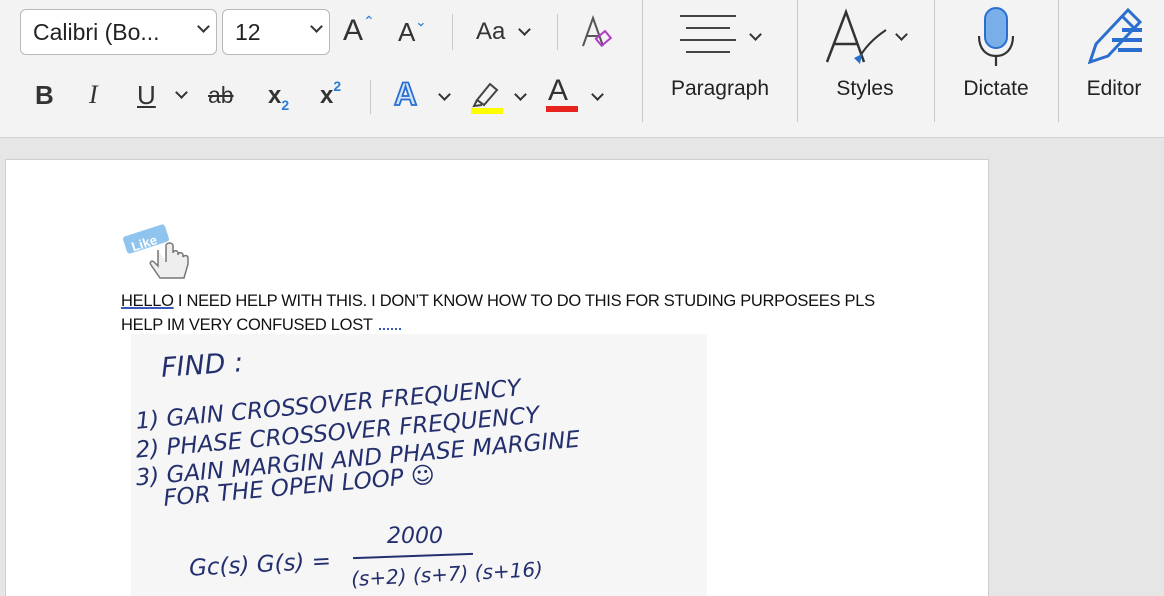 The height and width of the screenshot is (596, 1164). I want to click on subscript-mark: 2, so click(285, 105).